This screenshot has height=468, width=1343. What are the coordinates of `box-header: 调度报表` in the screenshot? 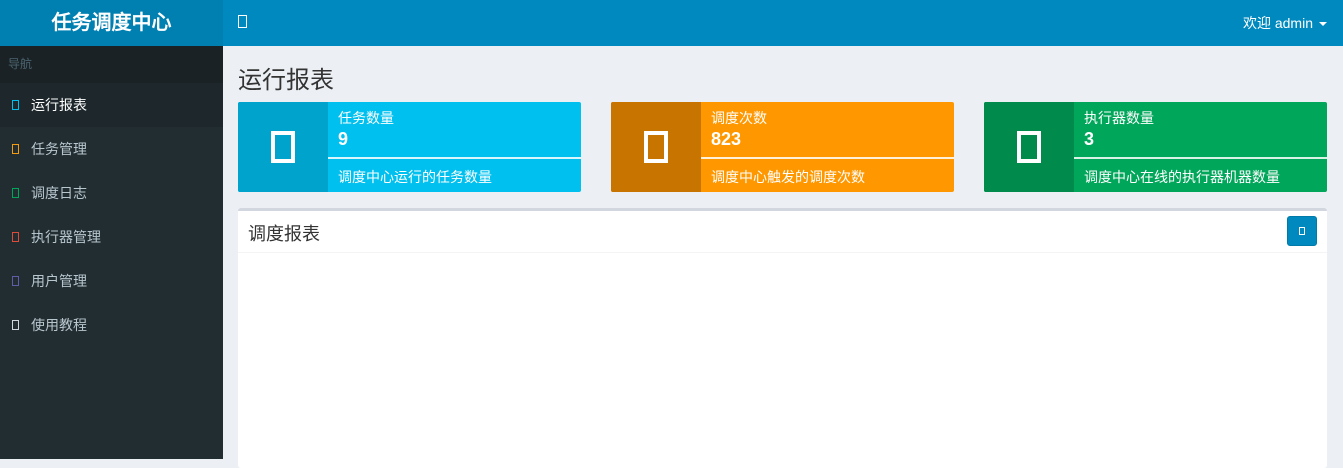 It's located at (782, 232).